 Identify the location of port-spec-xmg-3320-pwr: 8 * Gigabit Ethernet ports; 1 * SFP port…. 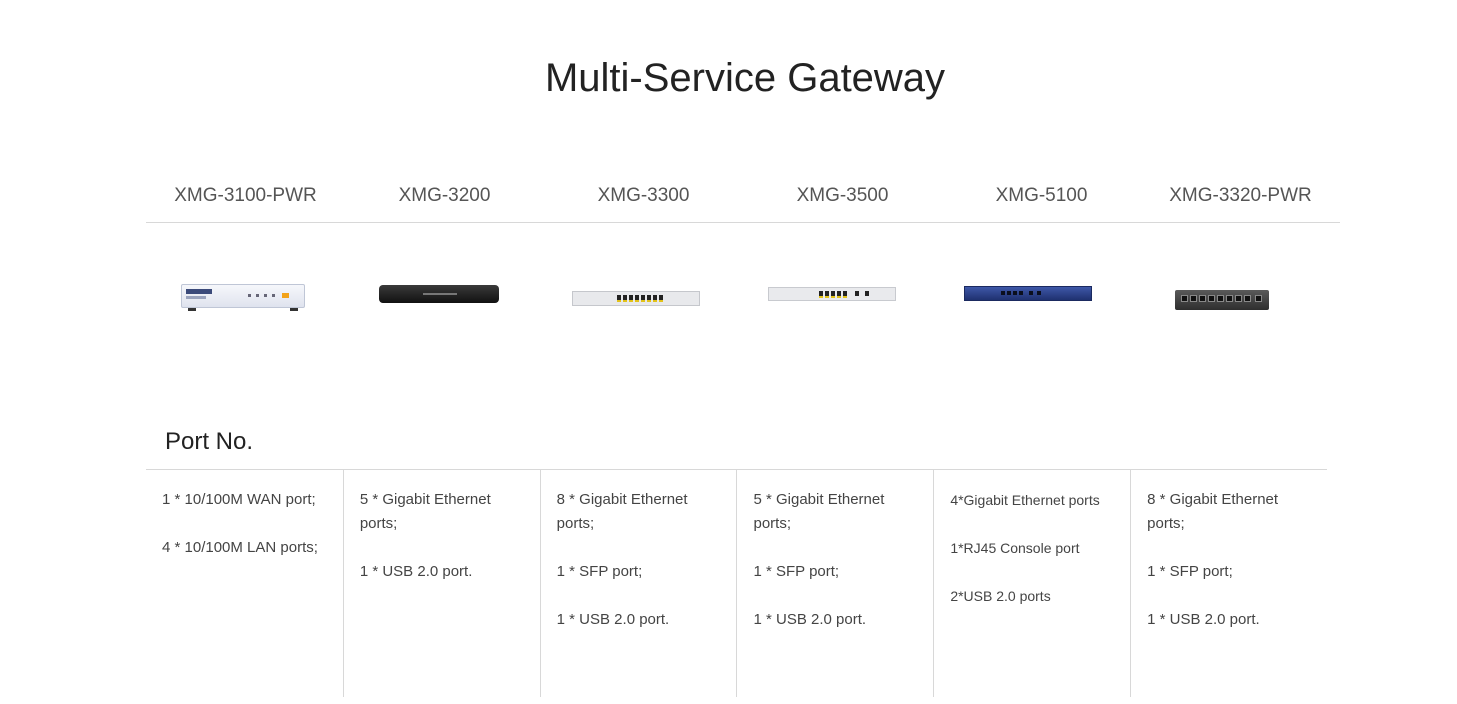
(1228, 583).